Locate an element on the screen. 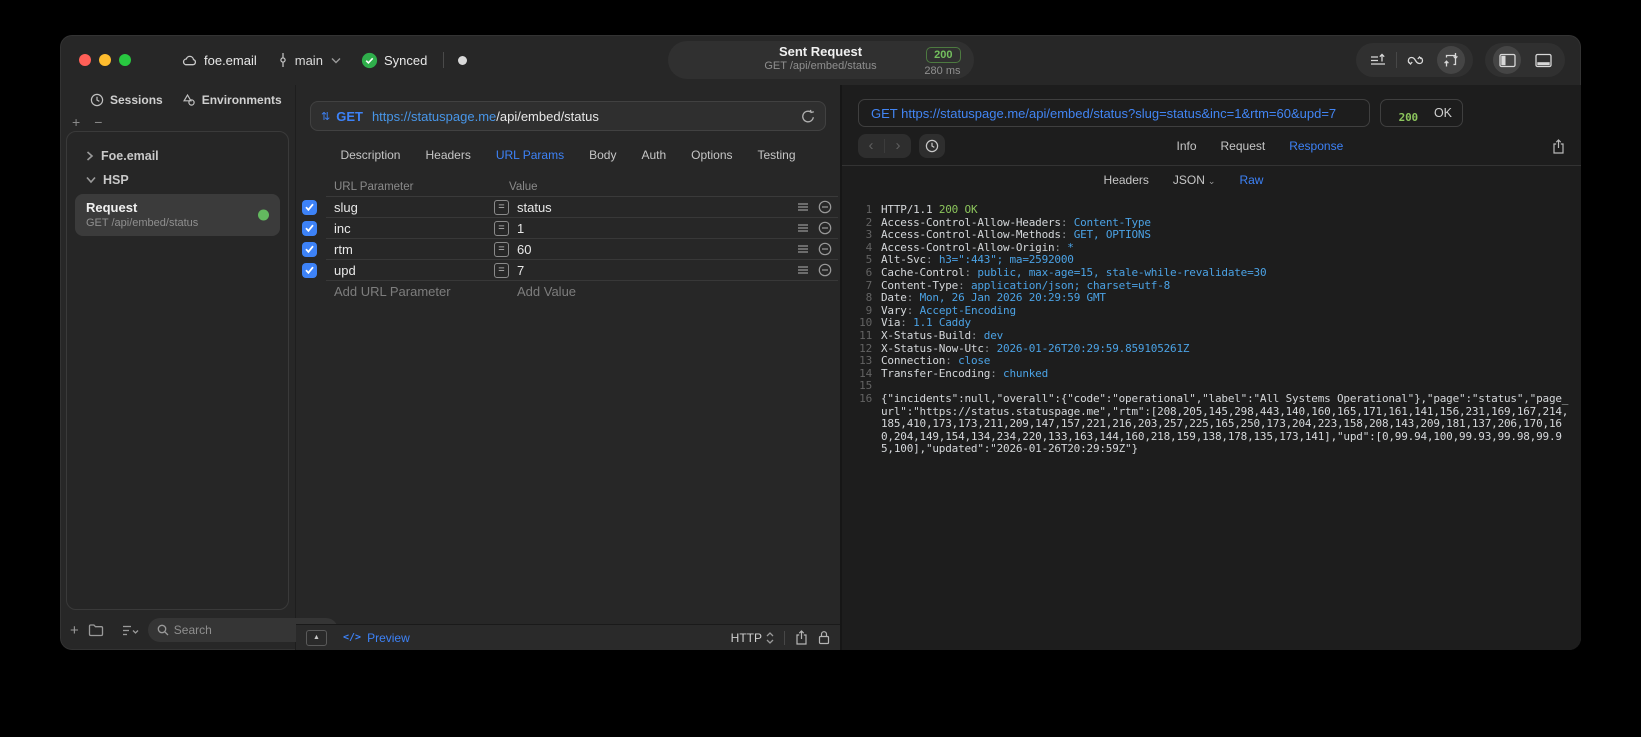 This screenshot has height=737, width=1641. add-request-button: + is located at coordinates (74, 630).